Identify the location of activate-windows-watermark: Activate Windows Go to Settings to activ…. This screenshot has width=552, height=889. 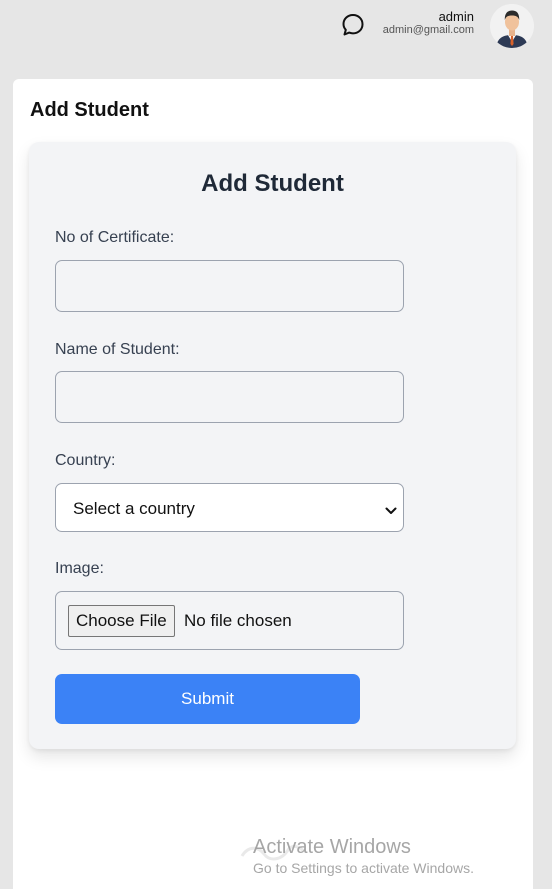
(363, 857).